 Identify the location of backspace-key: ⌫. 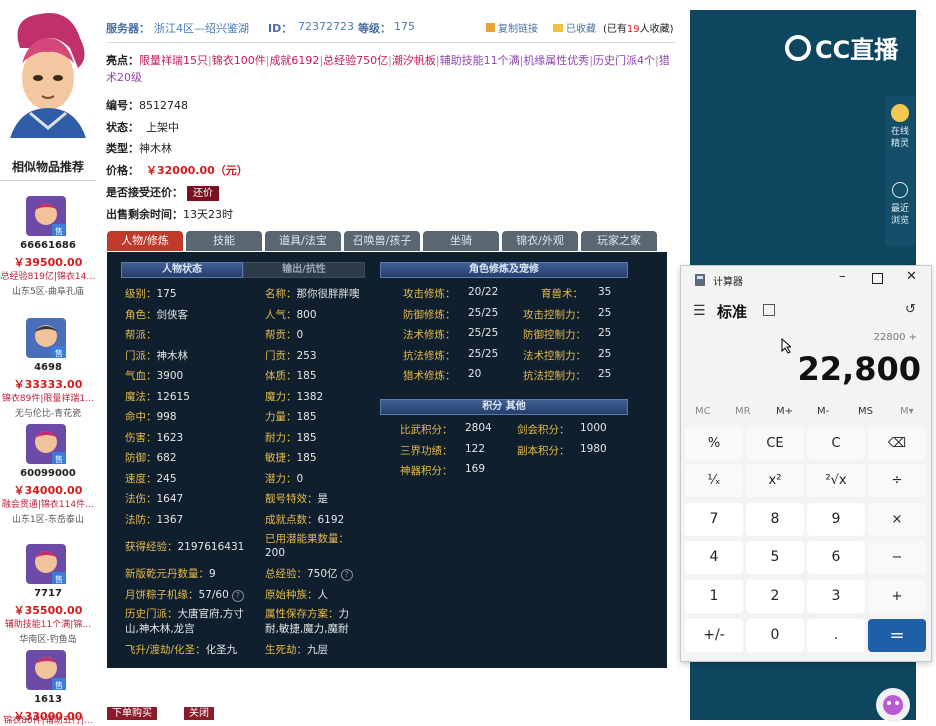
(897, 443).